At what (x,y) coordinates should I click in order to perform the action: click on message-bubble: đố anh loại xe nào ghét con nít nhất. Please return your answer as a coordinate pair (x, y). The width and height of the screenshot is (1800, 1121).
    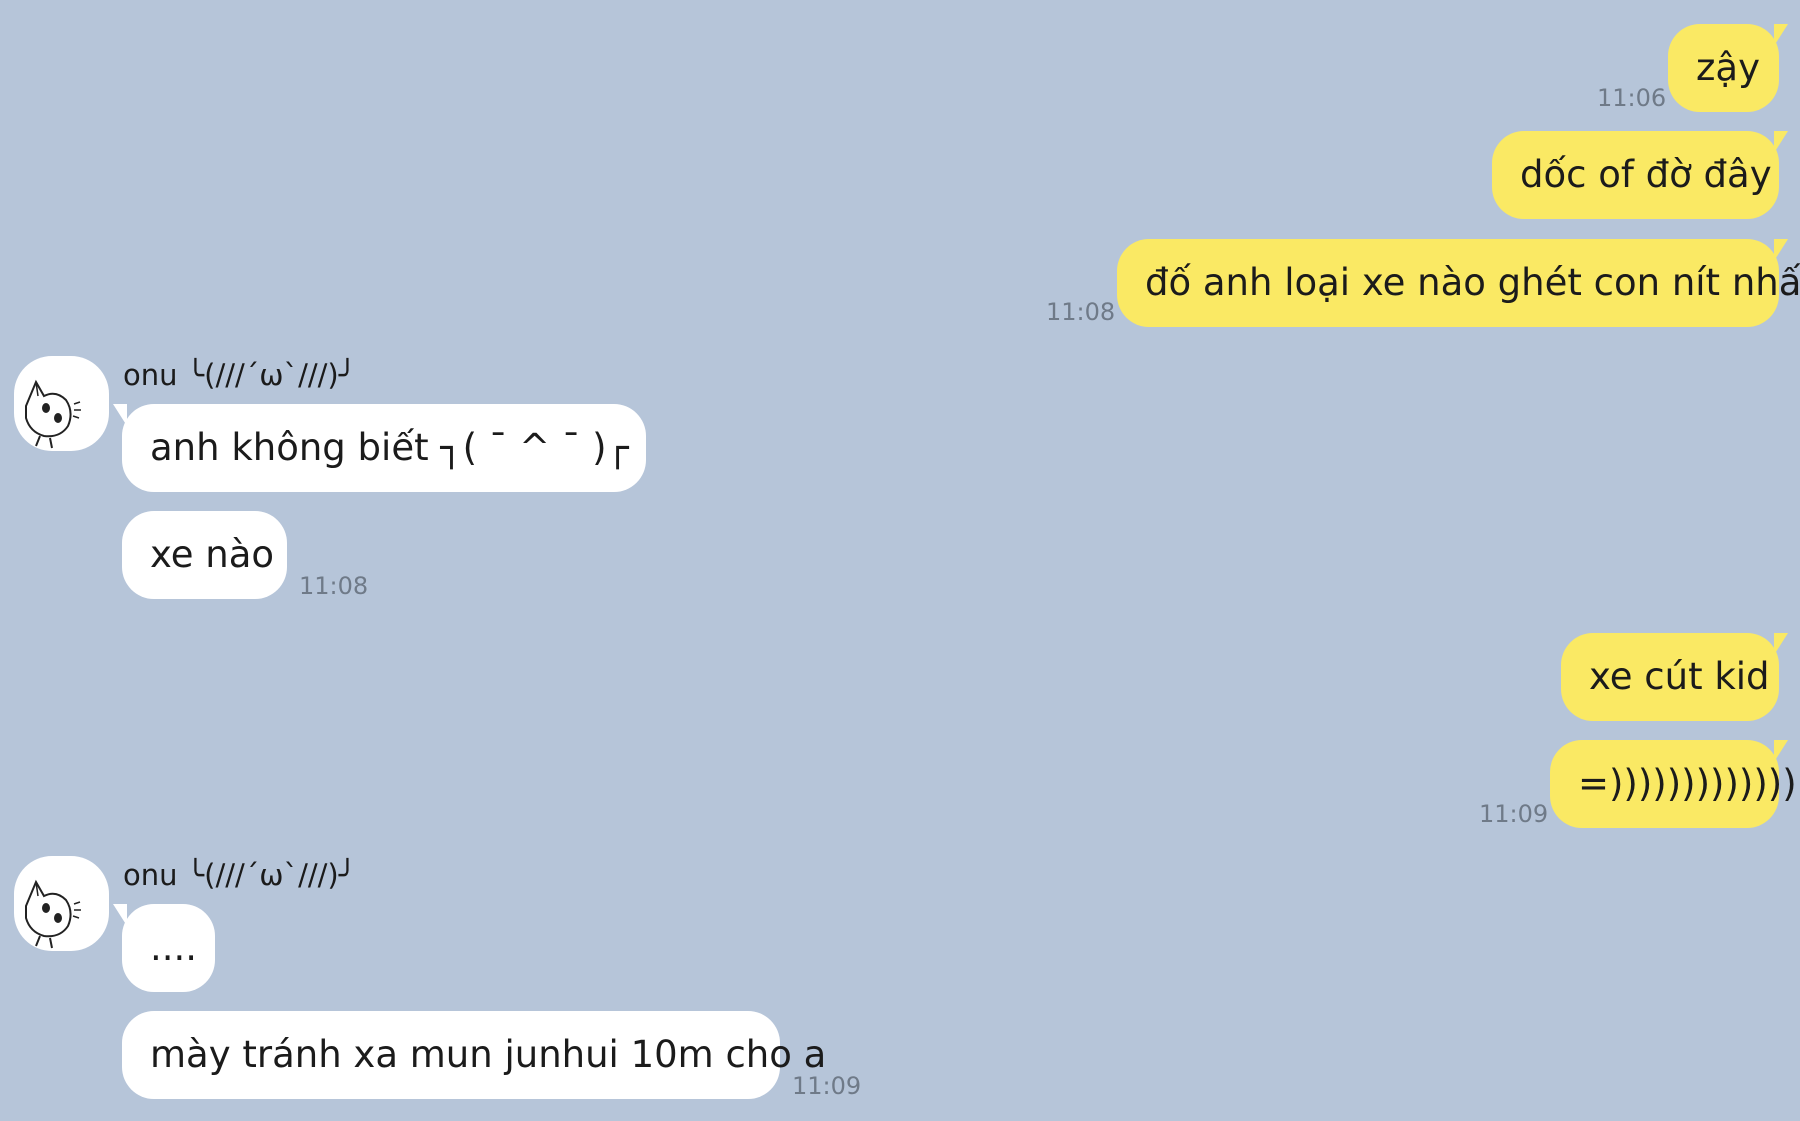
    Looking at the image, I should click on (1458, 283).